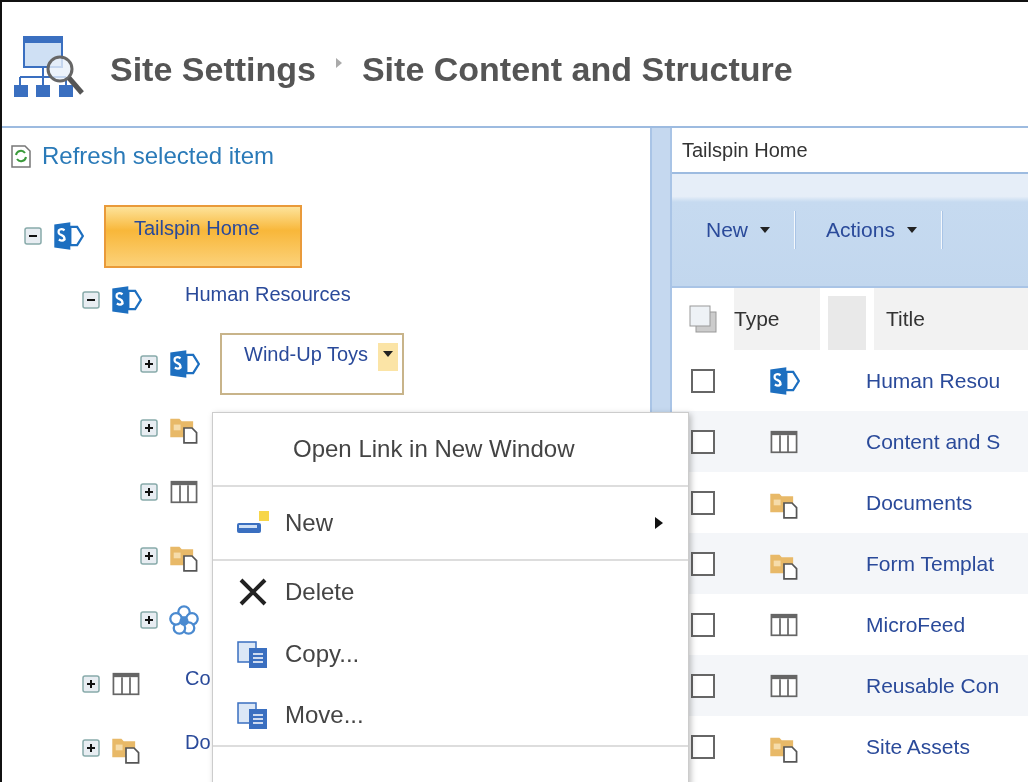 This screenshot has width=1028, height=782. I want to click on refresh-link: Refresh selected item, so click(158, 156).